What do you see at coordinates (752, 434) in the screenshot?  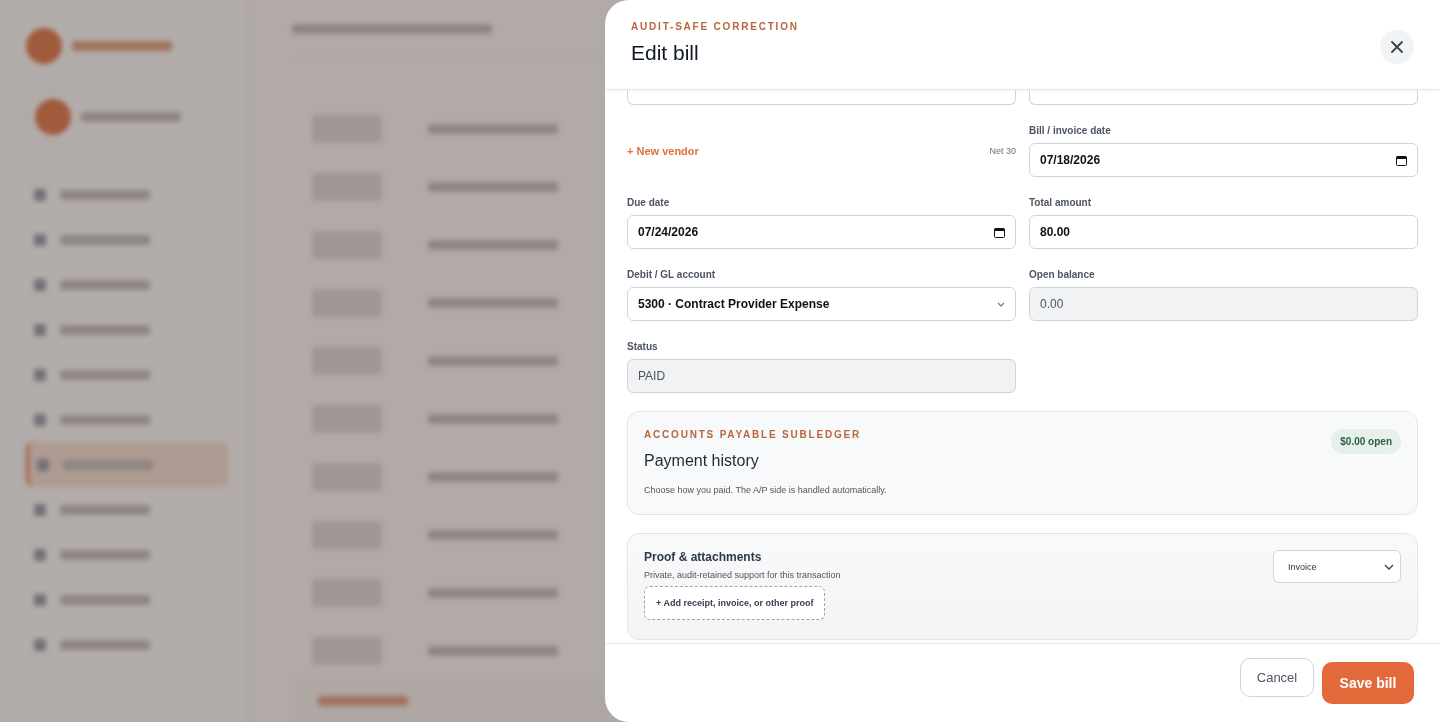 I see `card-eyebrow: ACCOUNTS PAYABLE SUBLEDGER` at bounding box center [752, 434].